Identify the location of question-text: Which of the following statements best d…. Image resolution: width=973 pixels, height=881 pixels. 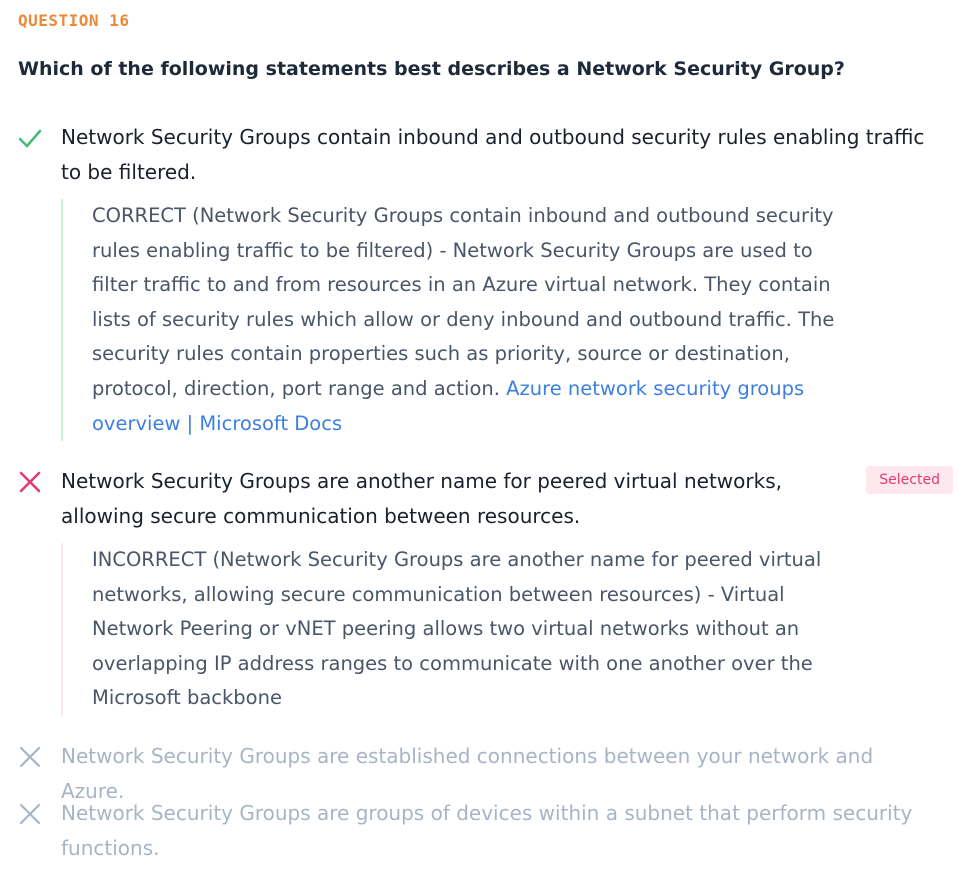
(431, 69).